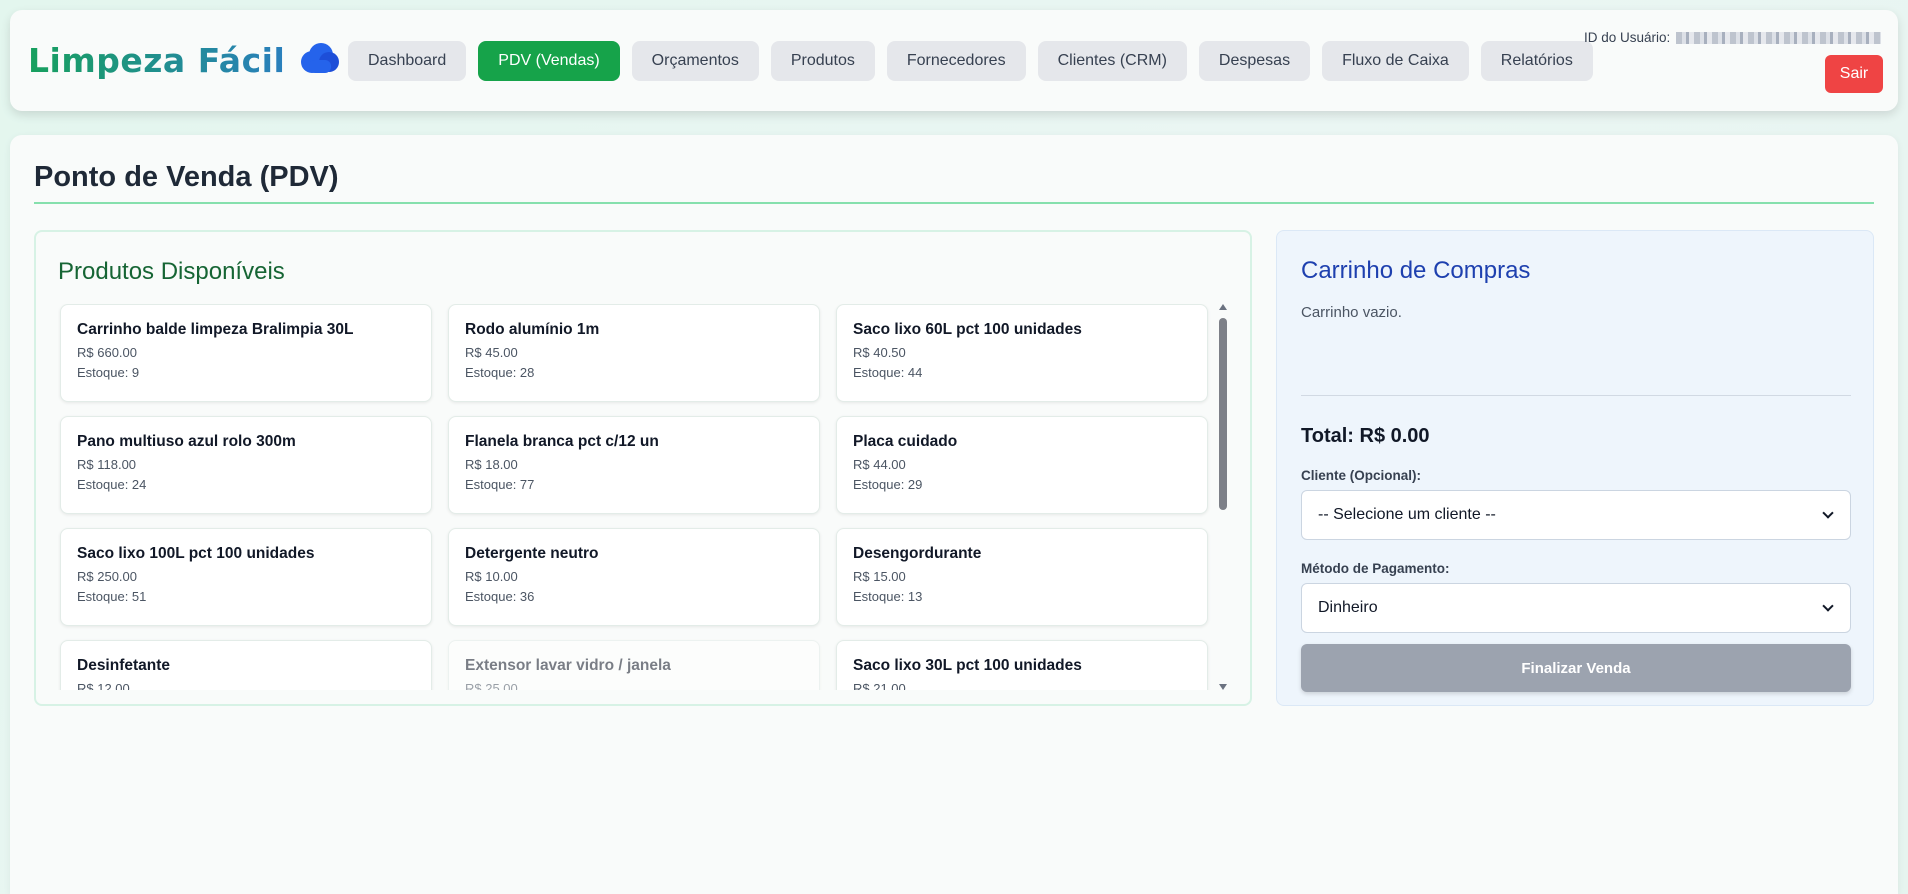 This screenshot has height=894, width=1908. Describe the element at coordinates (1112, 61) in the screenshot. I see `nav-clientes-crm: Clientes (CRM)` at that location.